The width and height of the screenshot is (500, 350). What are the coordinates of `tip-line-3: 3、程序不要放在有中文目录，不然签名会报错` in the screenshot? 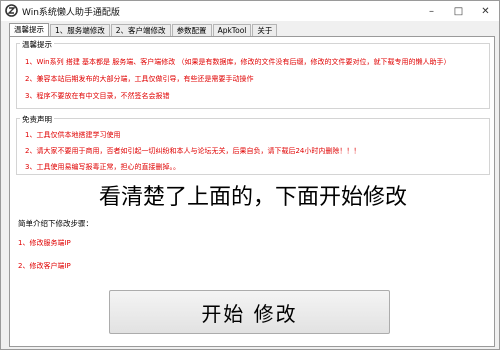 It's located at (97, 96).